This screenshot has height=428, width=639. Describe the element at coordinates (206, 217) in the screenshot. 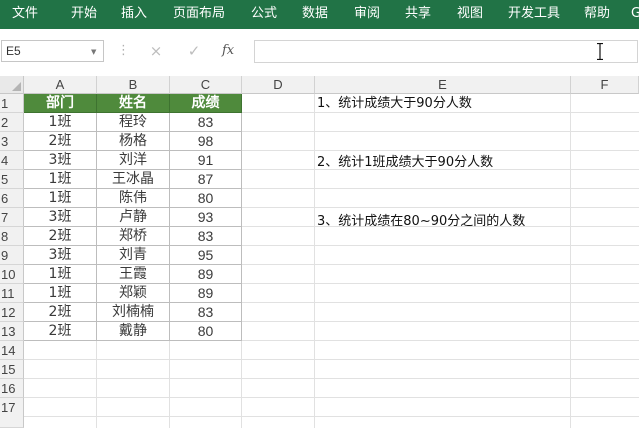

I see `cell-score: 93` at that location.